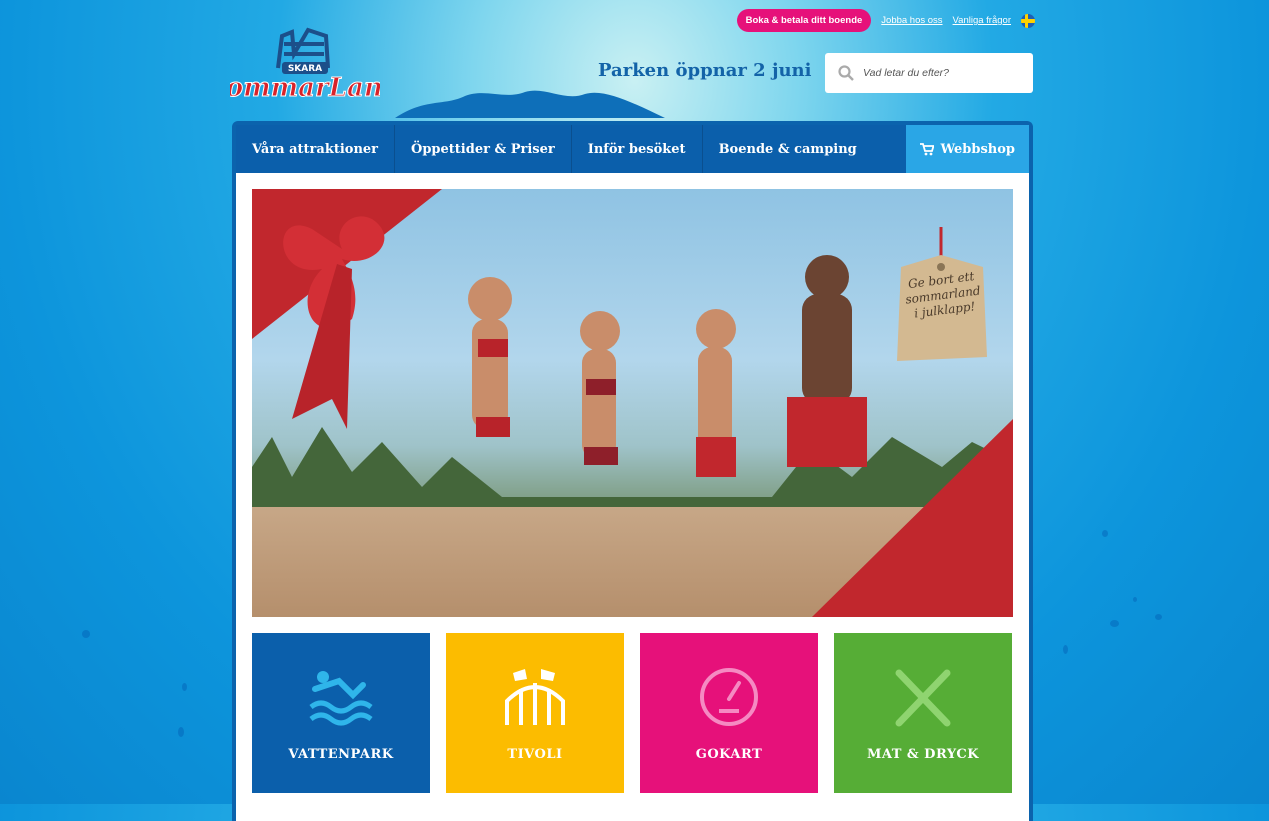 Image resolution: width=1269 pixels, height=821 pixels. Describe the element at coordinates (911, 20) in the screenshot. I see `jobs-link: Jobba hos oss` at that location.